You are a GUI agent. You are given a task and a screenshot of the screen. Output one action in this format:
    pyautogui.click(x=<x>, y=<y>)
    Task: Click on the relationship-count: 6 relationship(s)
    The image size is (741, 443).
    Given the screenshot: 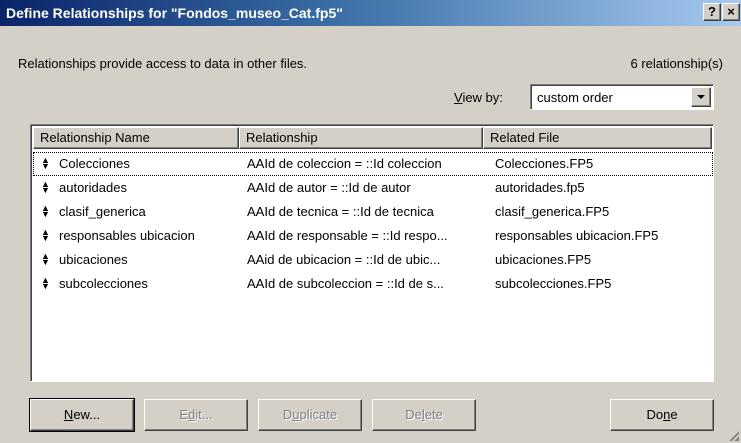 What is the action you would take?
    pyautogui.click(x=677, y=63)
    